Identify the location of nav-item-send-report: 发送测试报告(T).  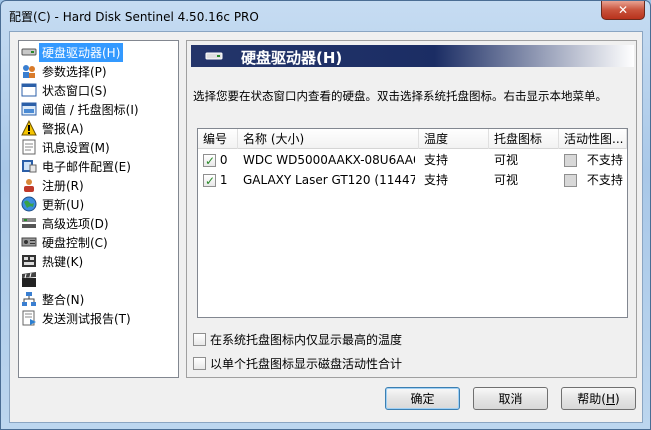
(98, 318).